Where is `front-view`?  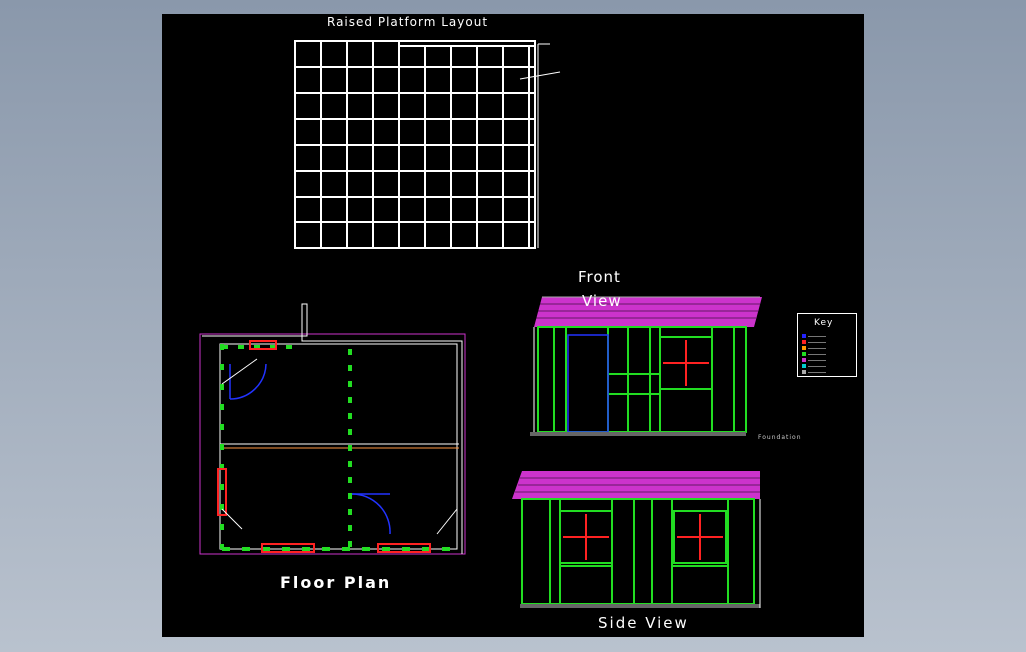
front-view is located at coordinates (646, 366).